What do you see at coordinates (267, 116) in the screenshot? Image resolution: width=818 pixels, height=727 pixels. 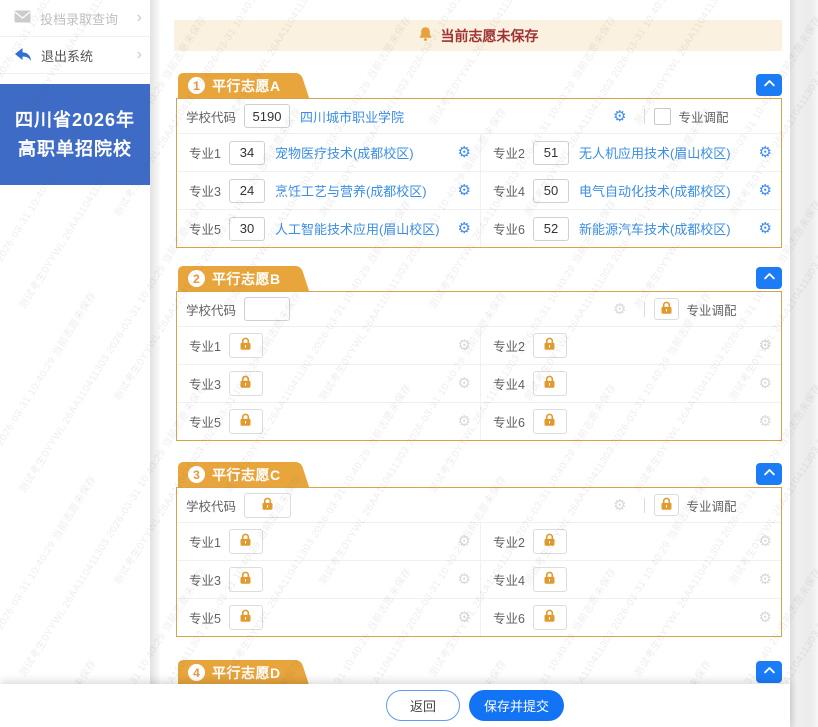 I see `school-code-input-A` at bounding box center [267, 116].